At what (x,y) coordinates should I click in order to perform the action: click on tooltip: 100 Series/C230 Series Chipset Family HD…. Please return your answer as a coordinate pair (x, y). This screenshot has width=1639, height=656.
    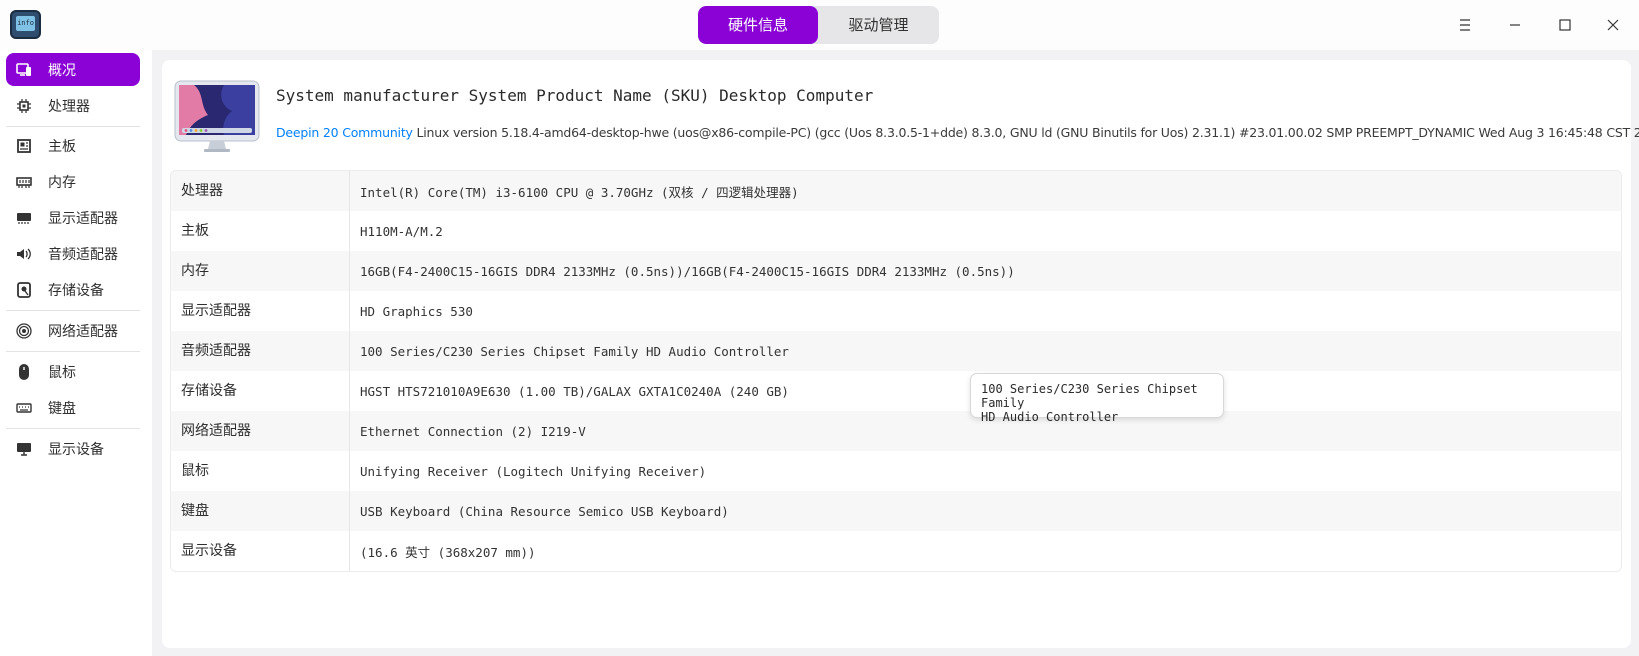
    Looking at the image, I should click on (1097, 398).